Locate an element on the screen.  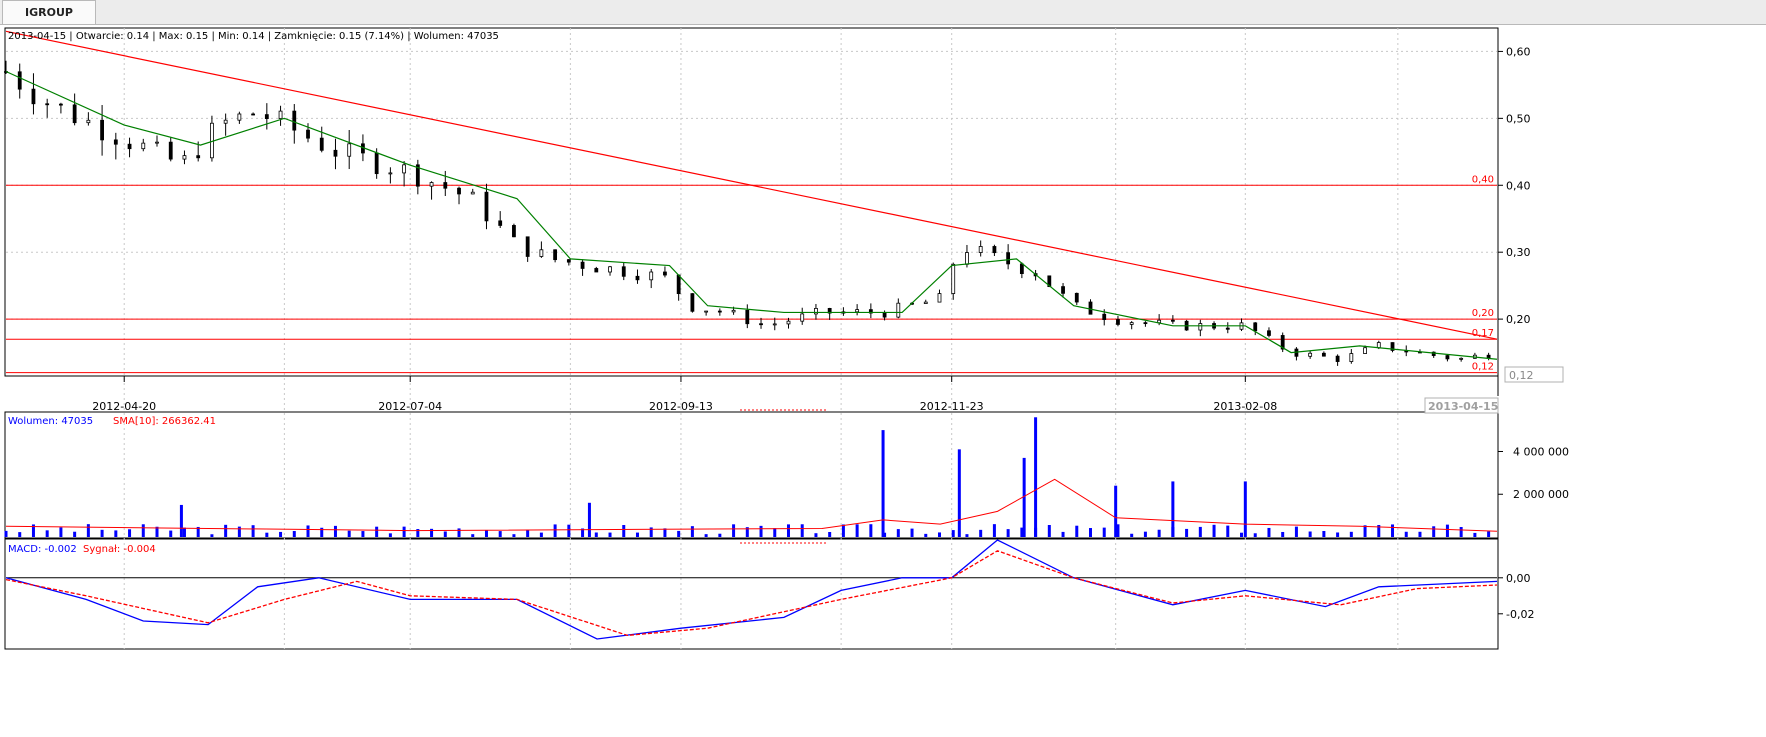
macd-panel-frame is located at coordinates (751, 594).